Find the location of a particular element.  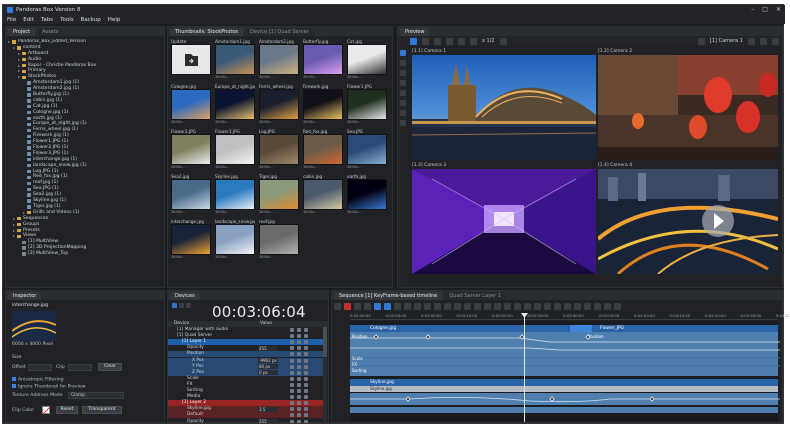

tab-preview: Preview is located at coordinates (415, 32).